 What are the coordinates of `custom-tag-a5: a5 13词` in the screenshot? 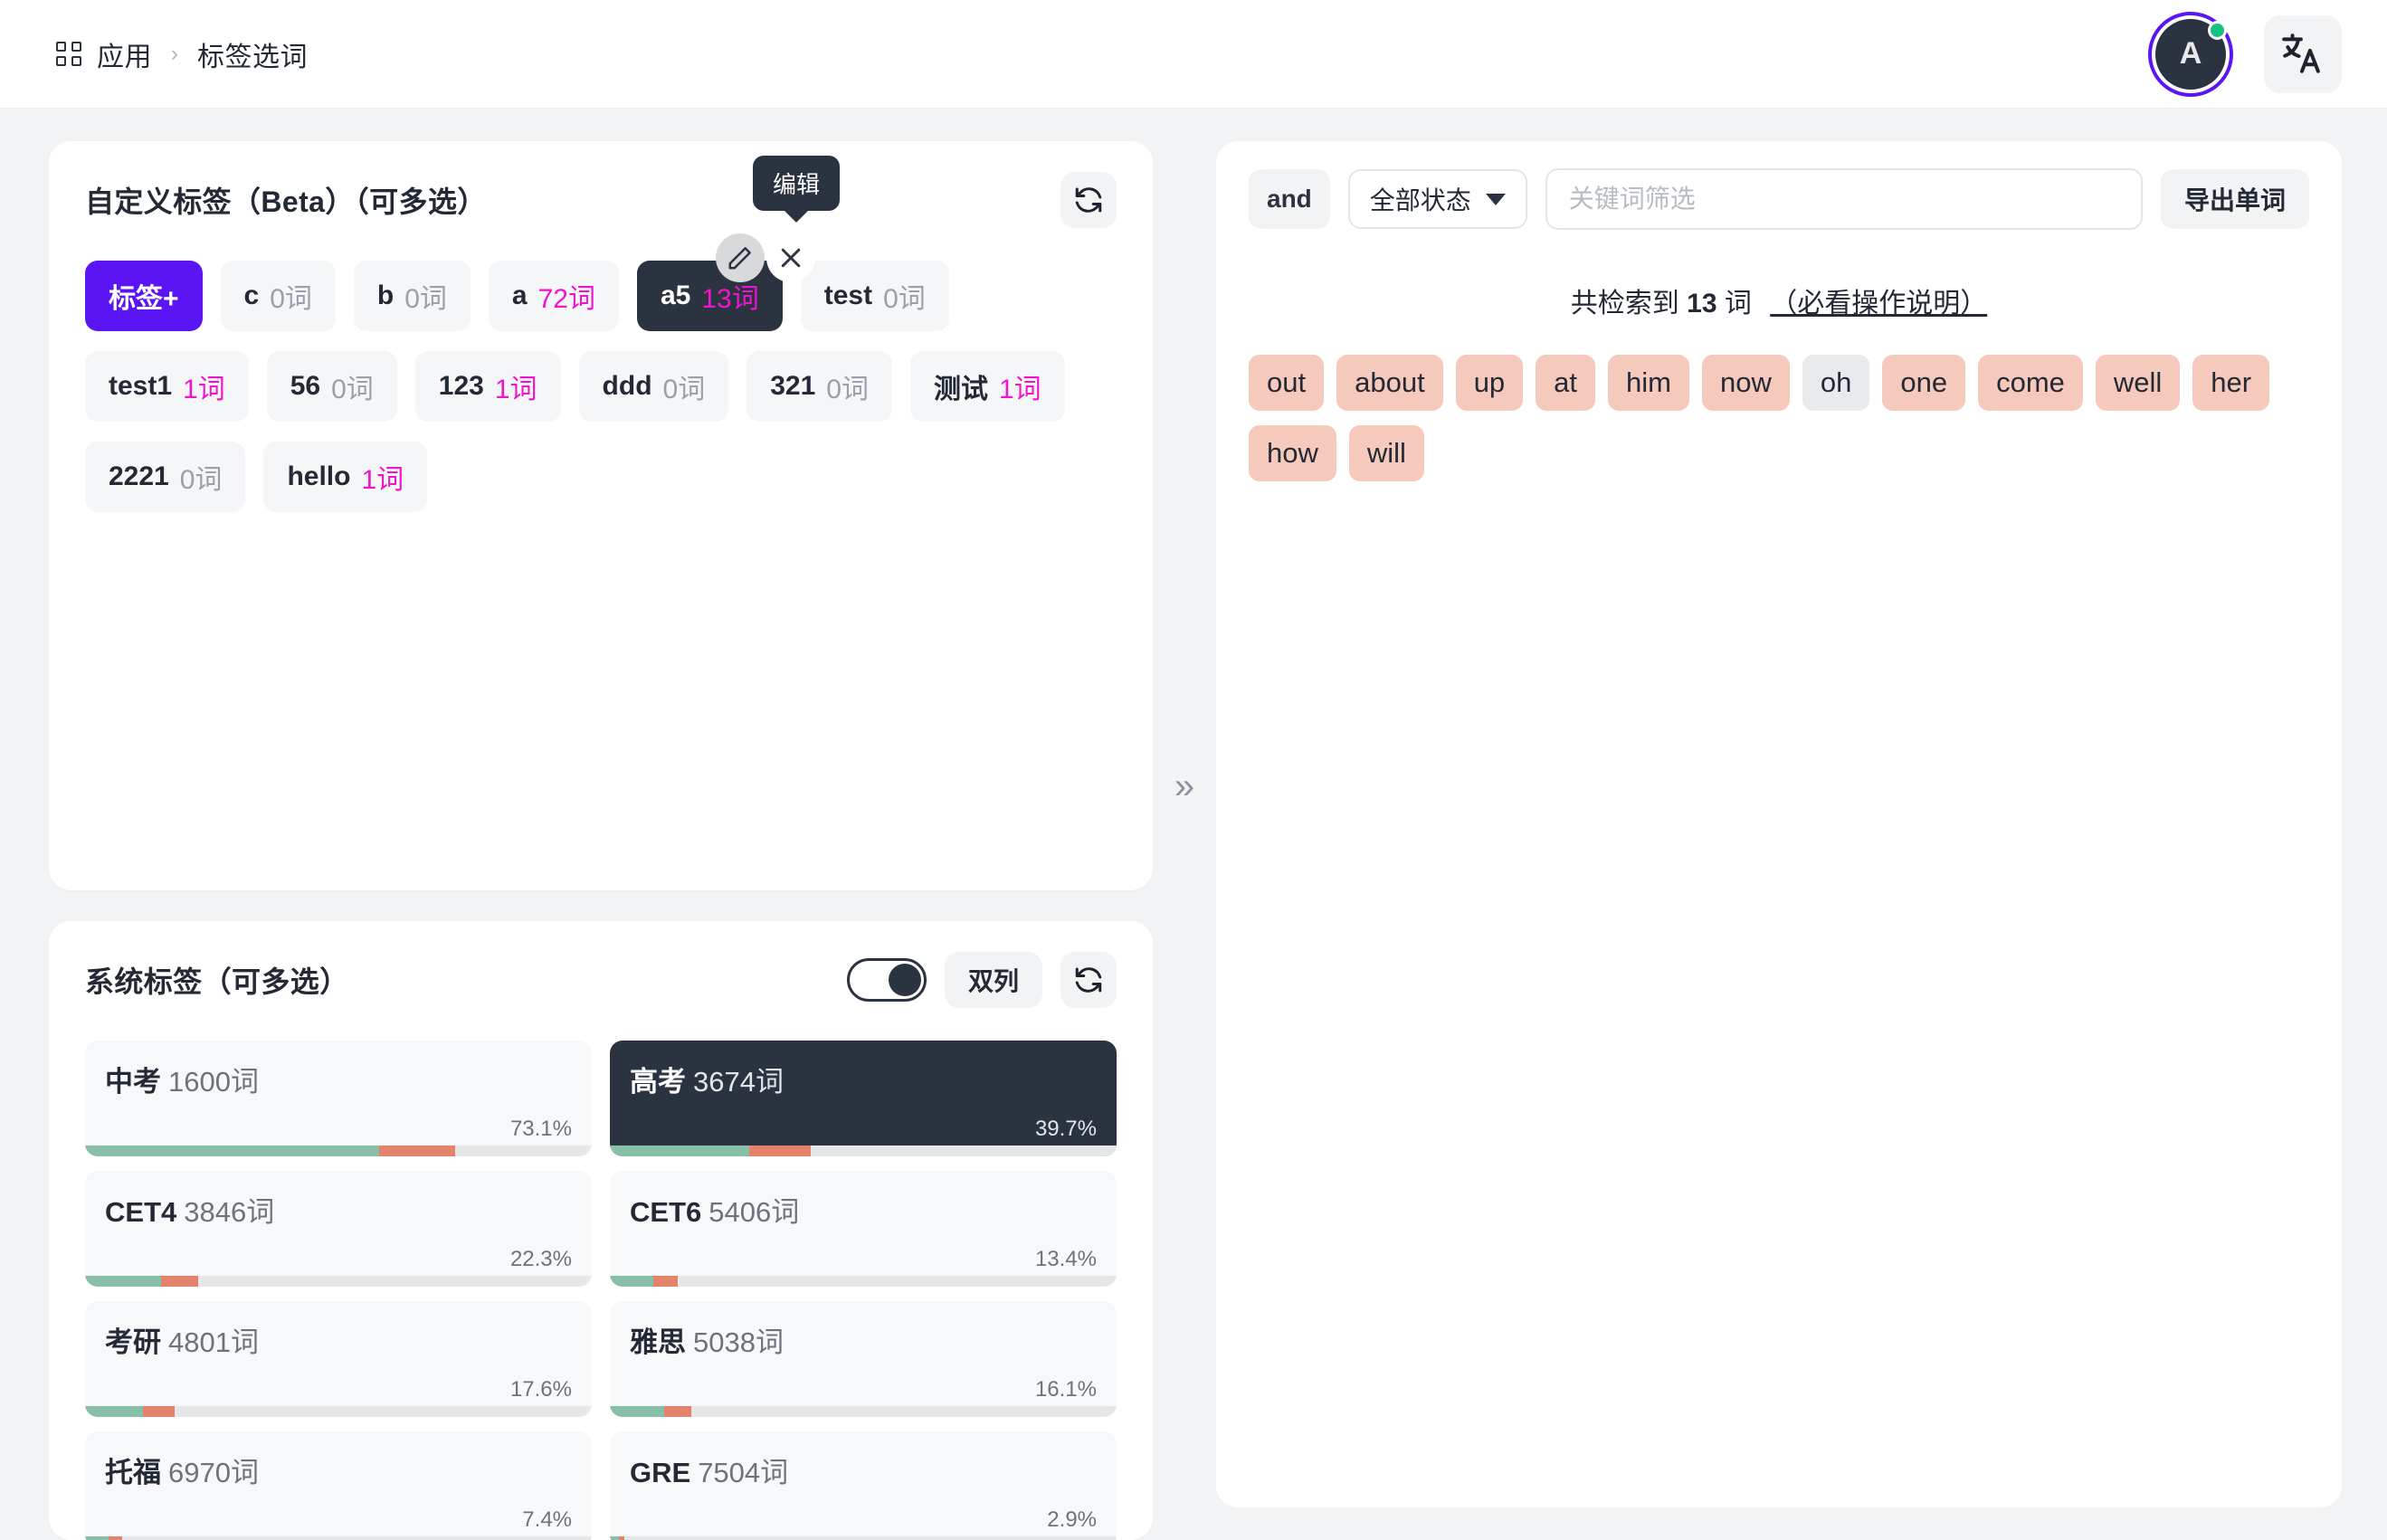 It's located at (725, 282).